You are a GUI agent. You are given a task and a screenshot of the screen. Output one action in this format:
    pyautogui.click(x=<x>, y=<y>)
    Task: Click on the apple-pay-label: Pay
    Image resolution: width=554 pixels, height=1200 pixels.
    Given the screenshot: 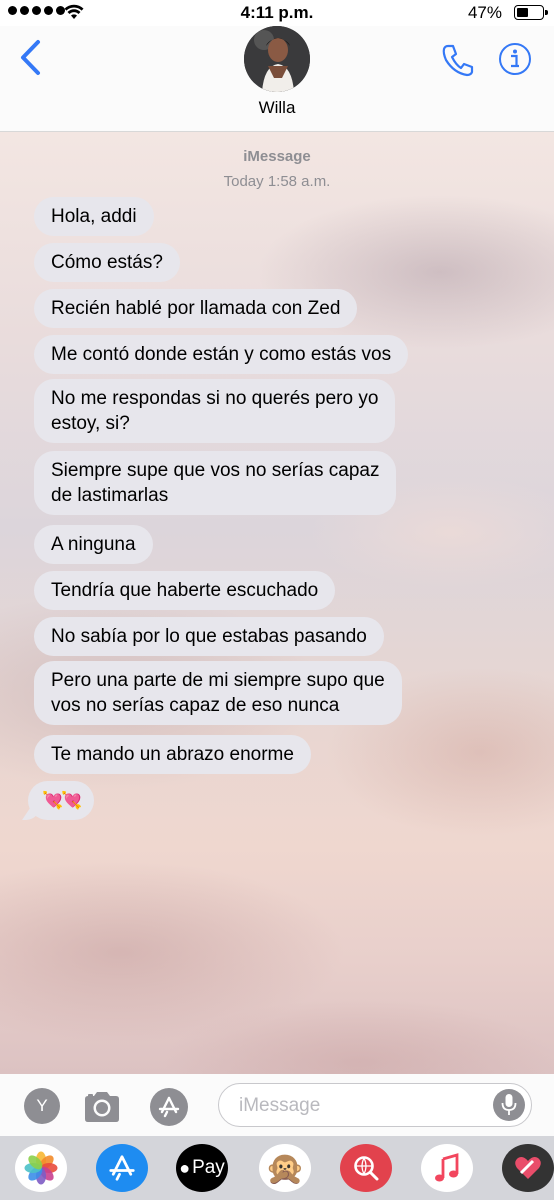 What is the action you would take?
    pyautogui.click(x=208, y=1167)
    